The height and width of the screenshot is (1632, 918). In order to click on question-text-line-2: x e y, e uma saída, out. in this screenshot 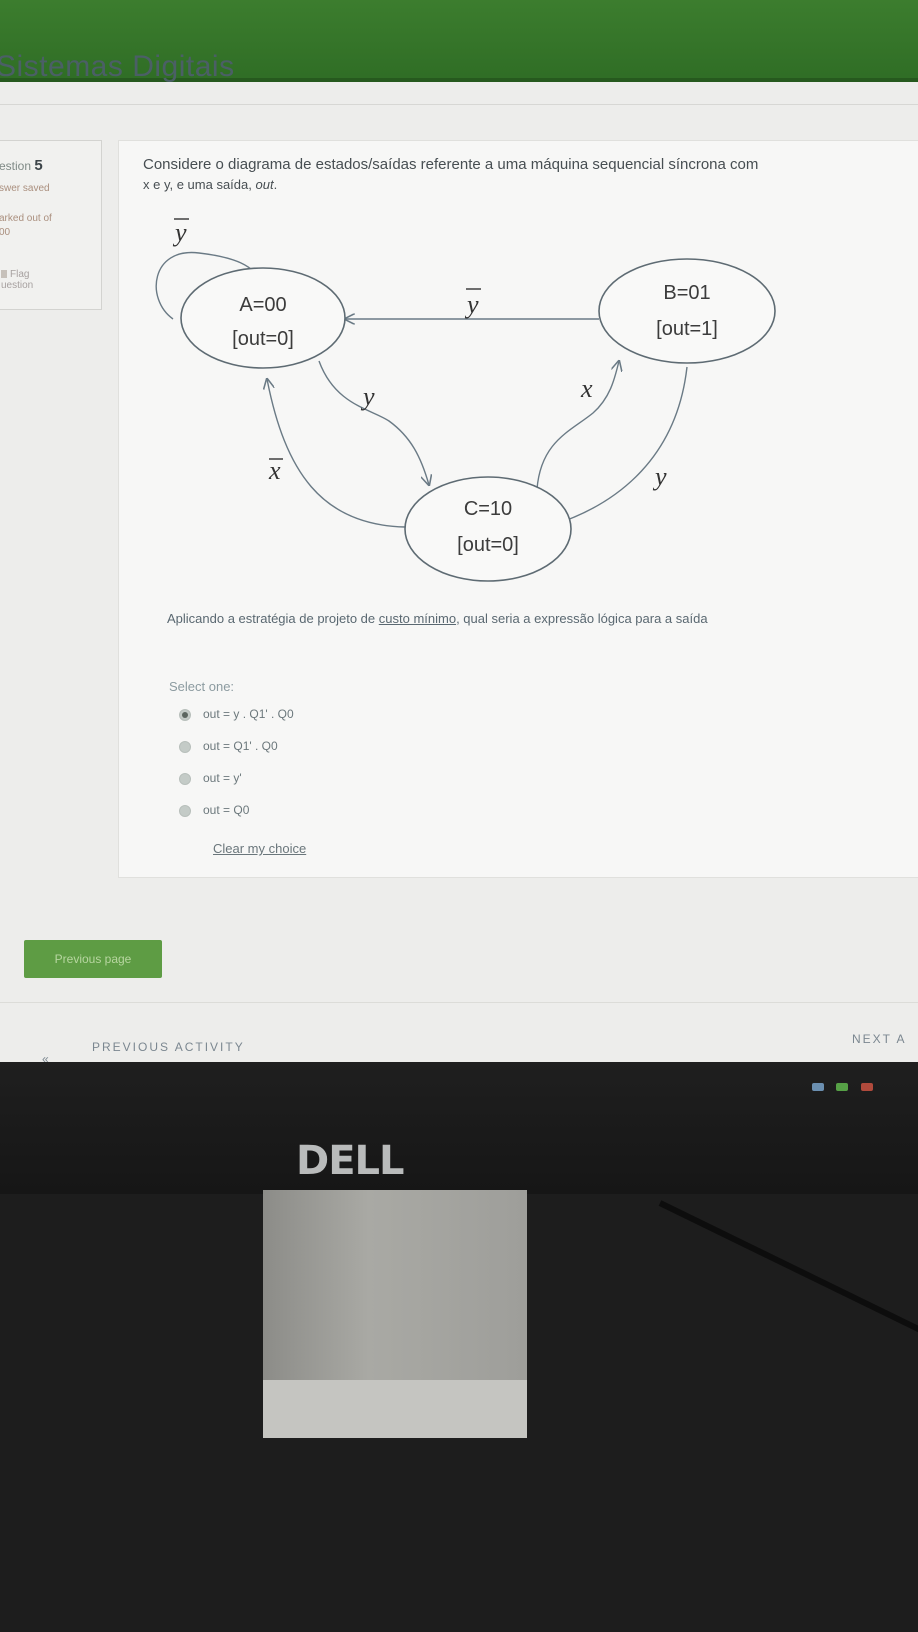, I will do `click(530, 185)`.